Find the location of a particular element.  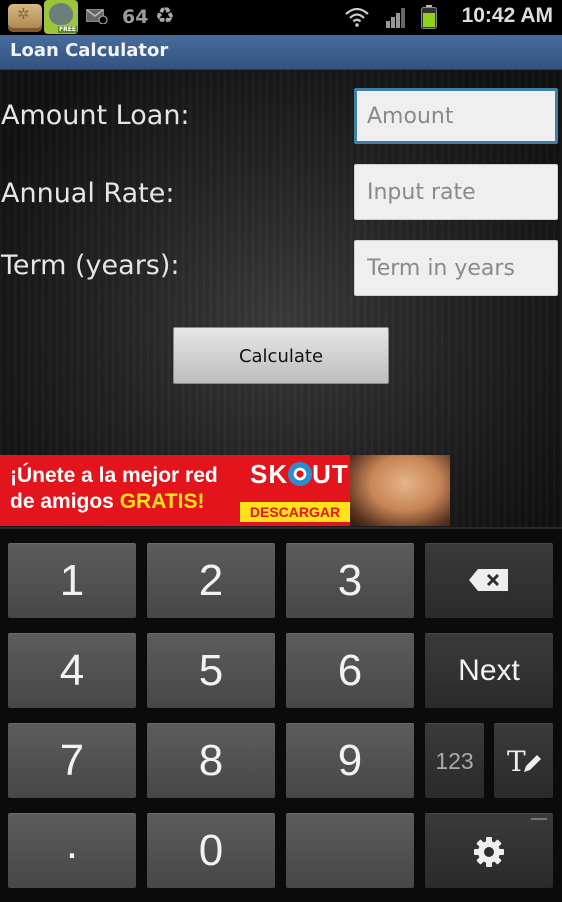

ad-headline: ¡Únete a la mejor red de amigos GRATIS! is located at coordinates (114, 489).